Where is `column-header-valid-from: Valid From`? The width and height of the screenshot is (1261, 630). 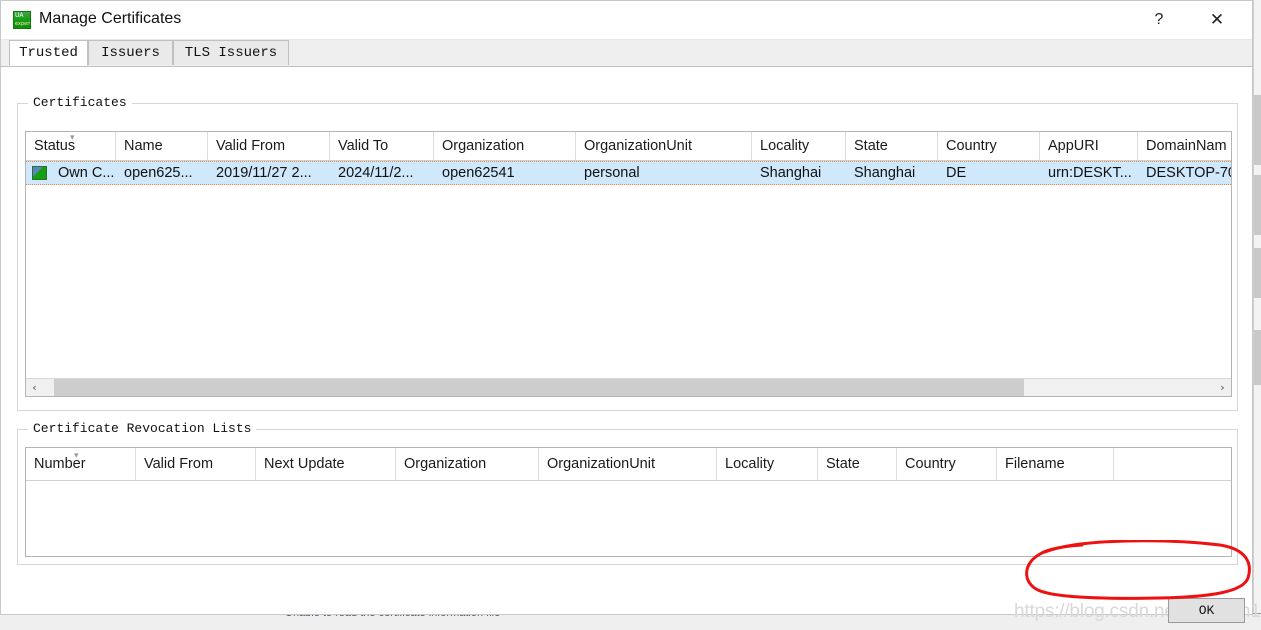
column-header-valid-from: Valid From is located at coordinates (269, 146).